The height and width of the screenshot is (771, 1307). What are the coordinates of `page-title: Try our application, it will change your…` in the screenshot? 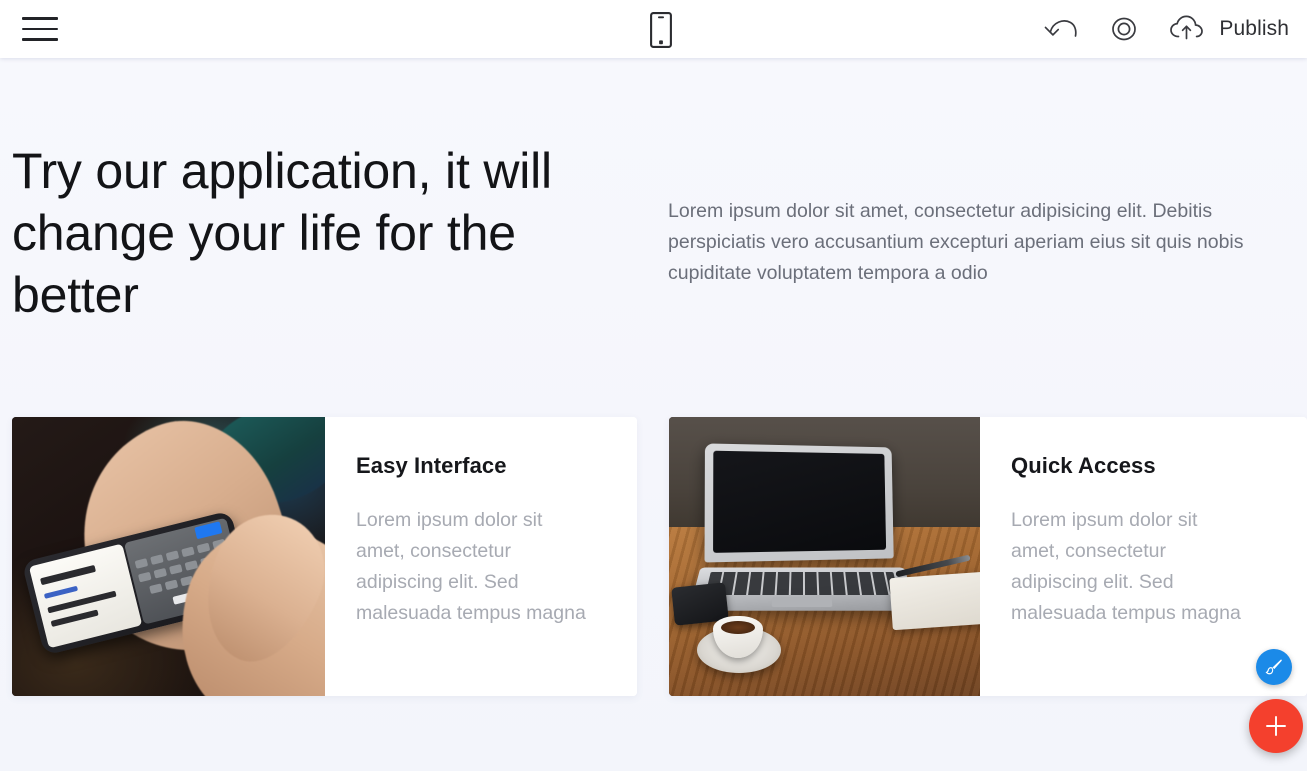 It's located at (282, 233).